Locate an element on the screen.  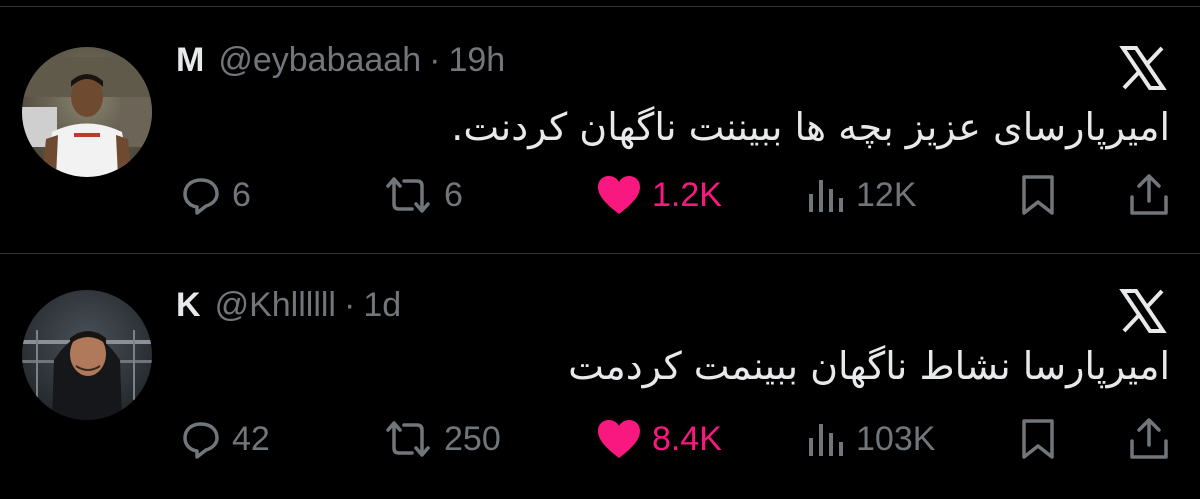
reply-button: 6 is located at coordinates (215, 195).